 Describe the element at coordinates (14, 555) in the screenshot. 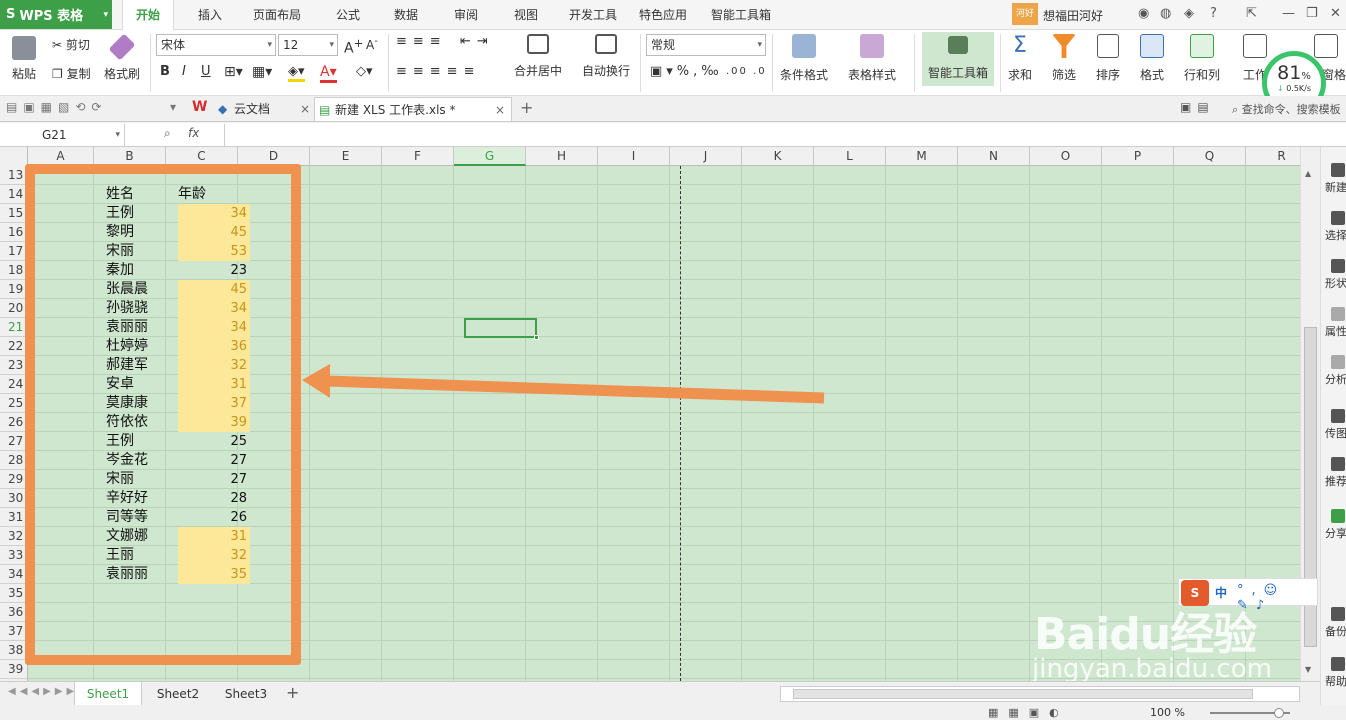

I see `row-header: 33` at that location.